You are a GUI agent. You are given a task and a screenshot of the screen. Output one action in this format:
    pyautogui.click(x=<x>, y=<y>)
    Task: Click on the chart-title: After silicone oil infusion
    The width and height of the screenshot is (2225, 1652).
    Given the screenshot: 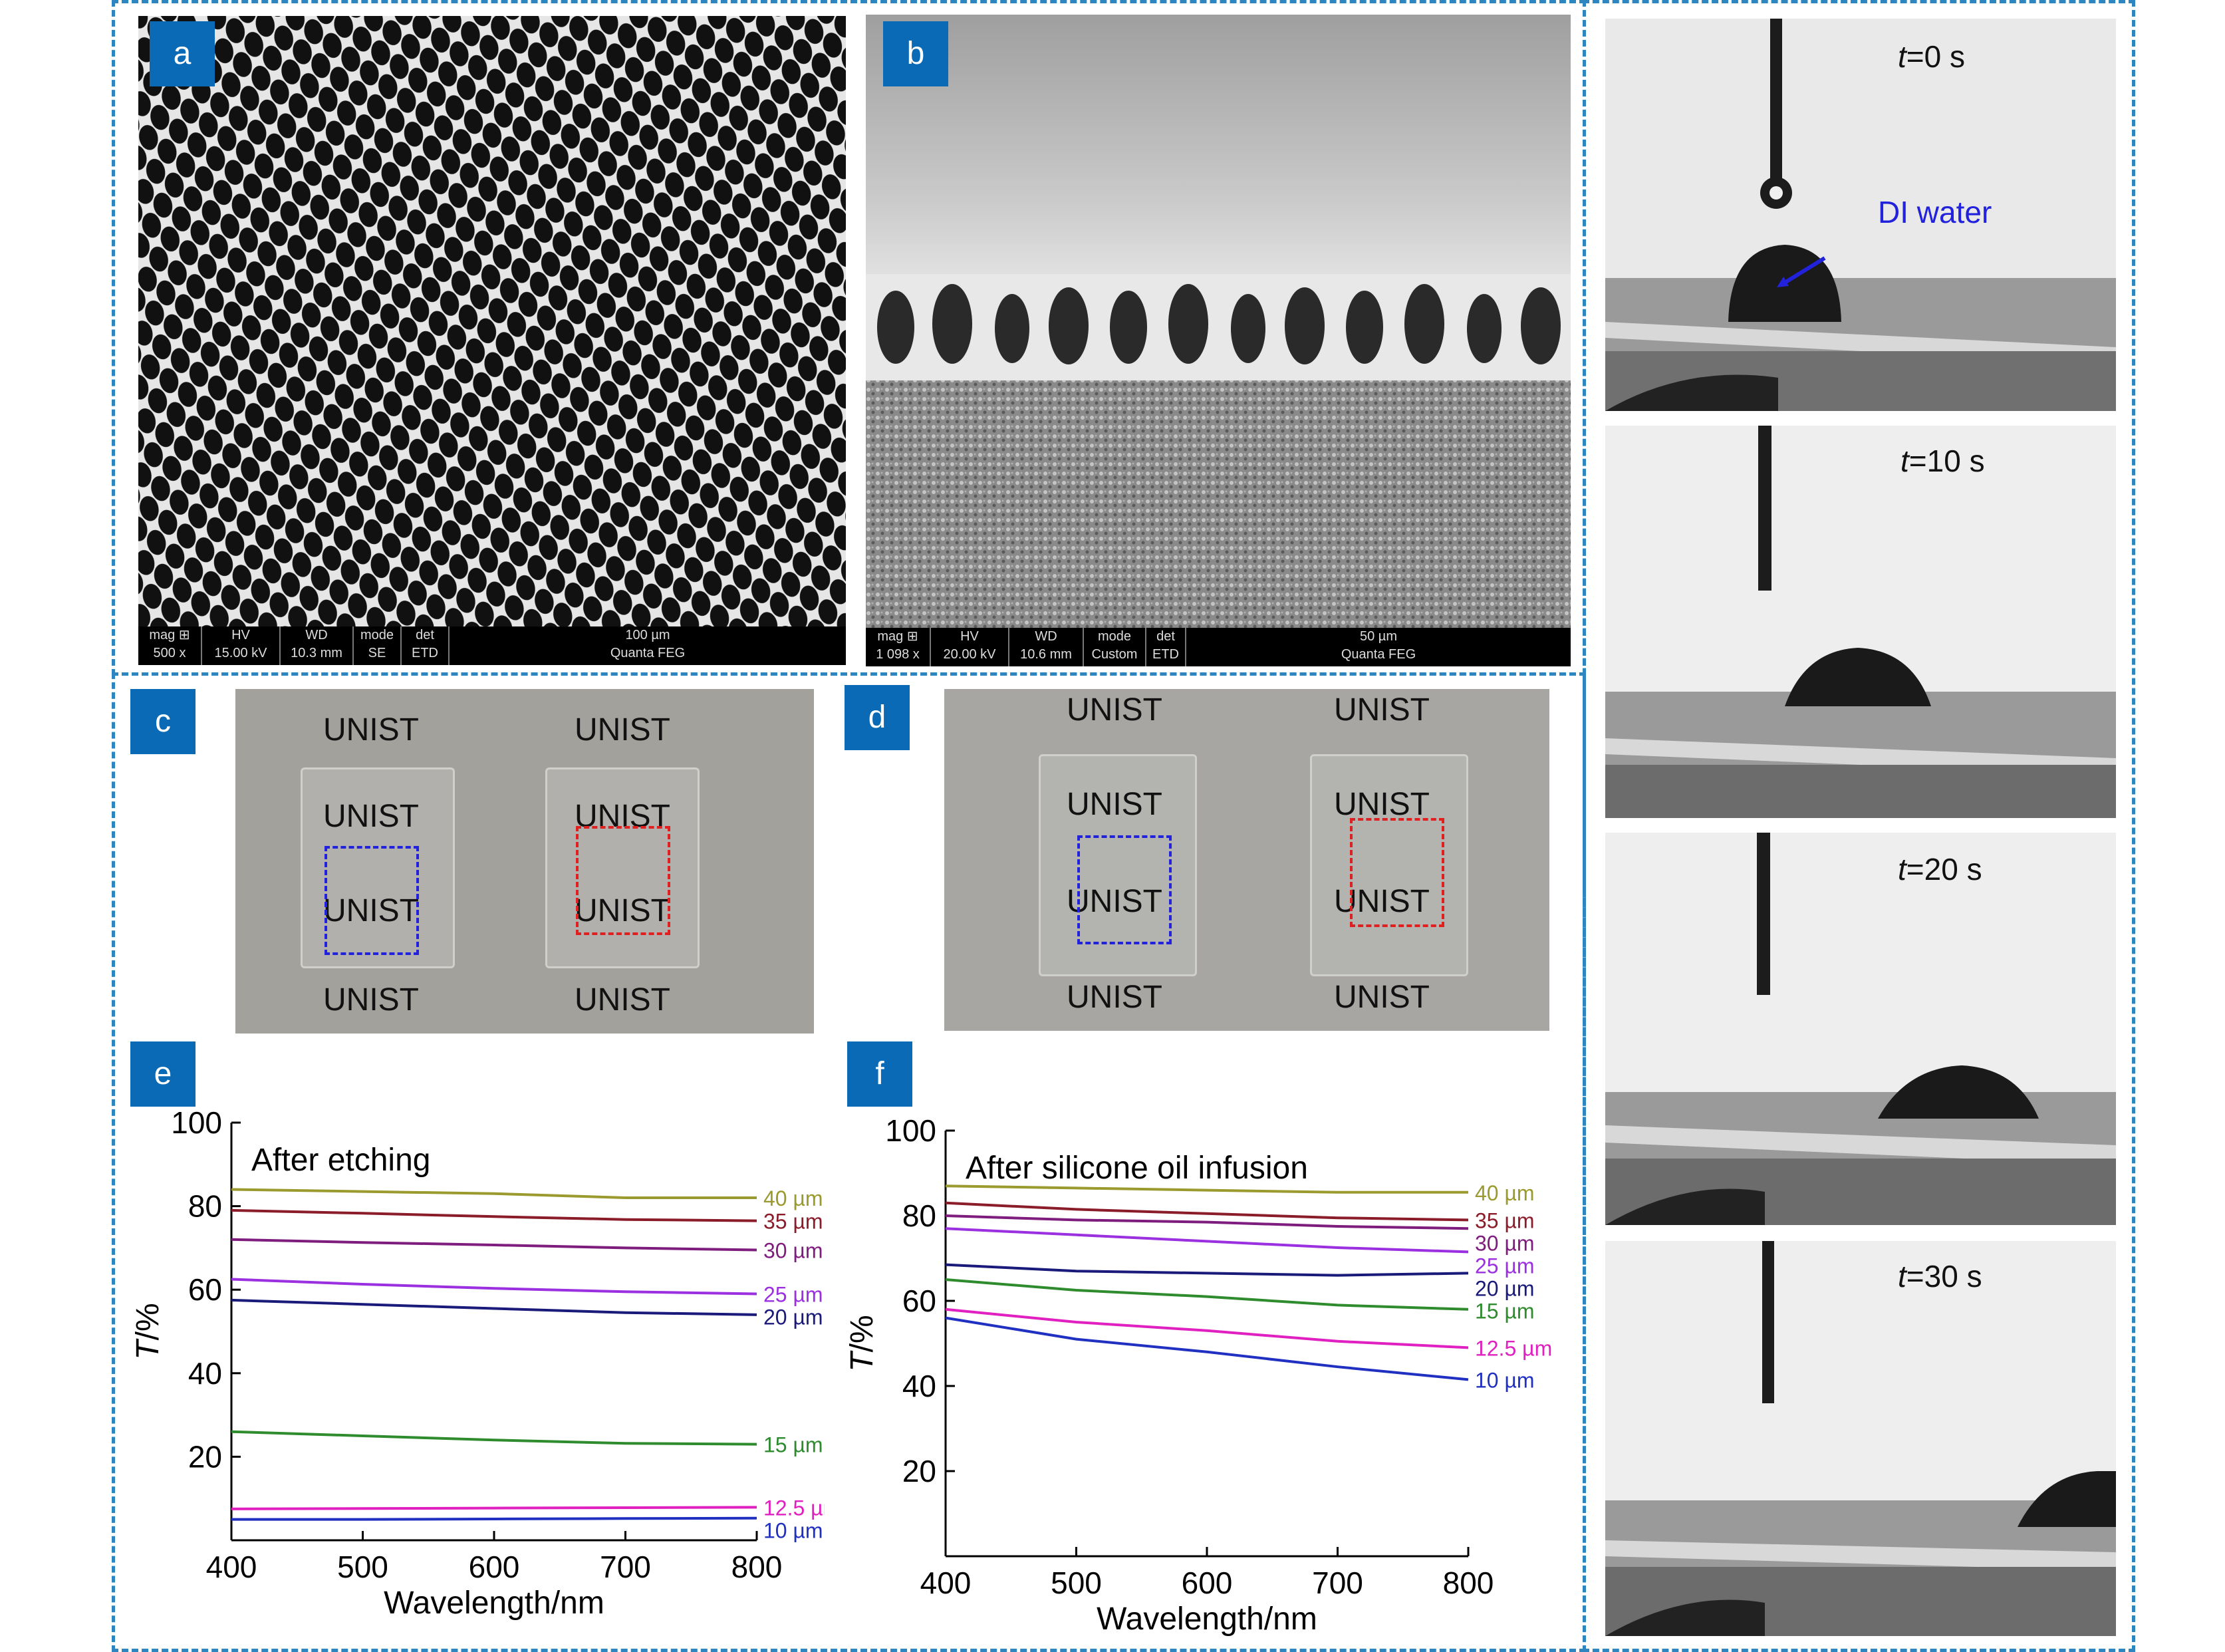 What is the action you would take?
    pyautogui.click(x=1137, y=1168)
    